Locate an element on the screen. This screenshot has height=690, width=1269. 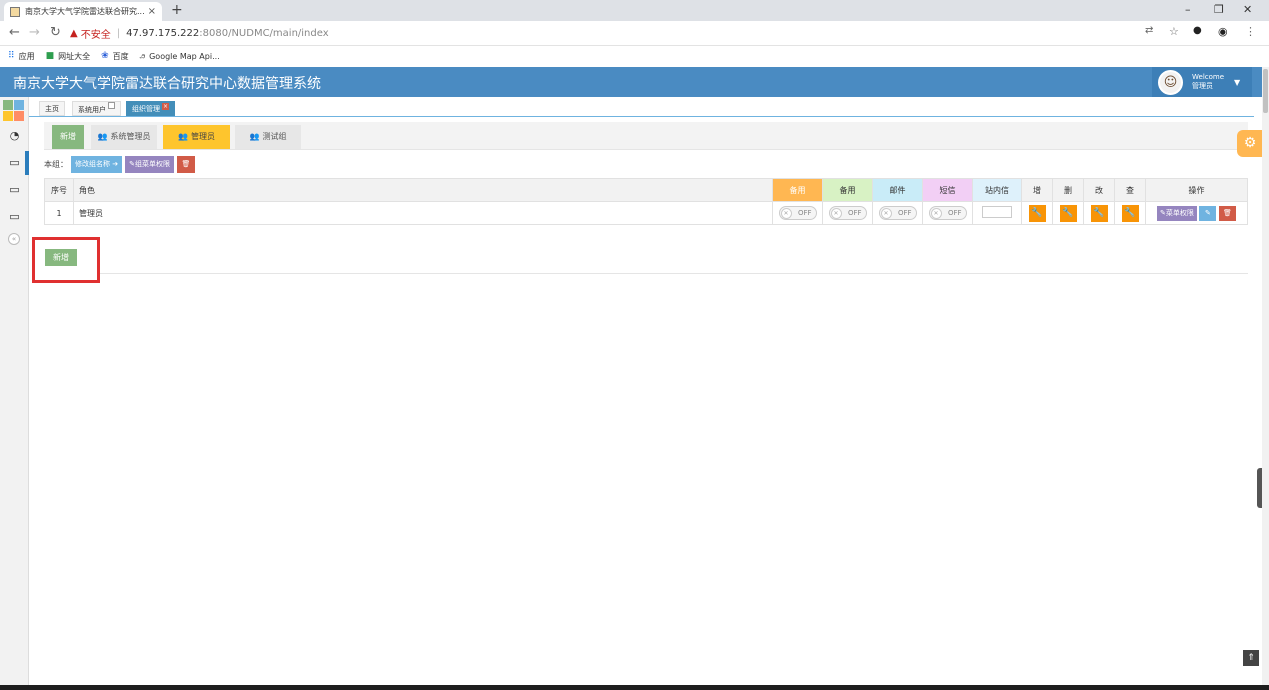
bookmark-star-icon: ☆ is located at coordinates (1174, 31).